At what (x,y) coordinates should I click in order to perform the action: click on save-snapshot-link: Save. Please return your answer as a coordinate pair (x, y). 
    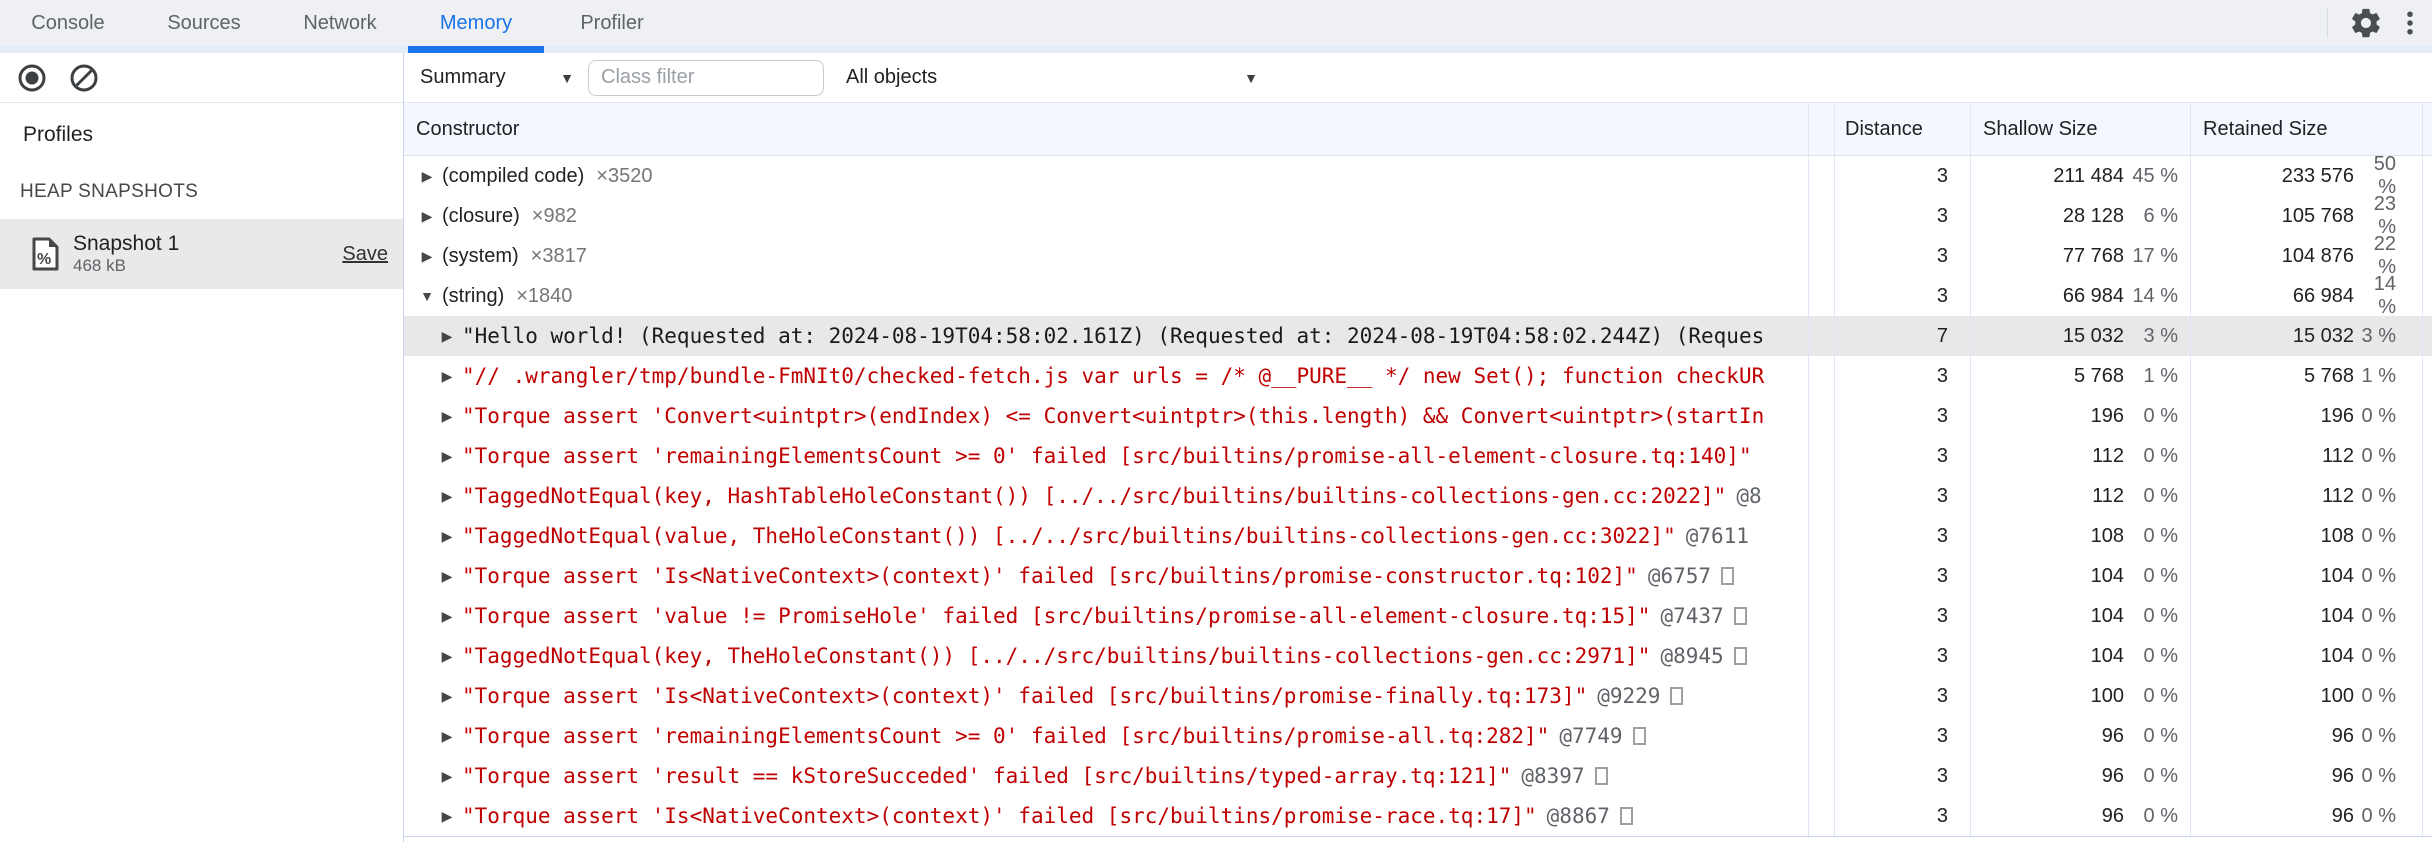
    Looking at the image, I should click on (365, 254).